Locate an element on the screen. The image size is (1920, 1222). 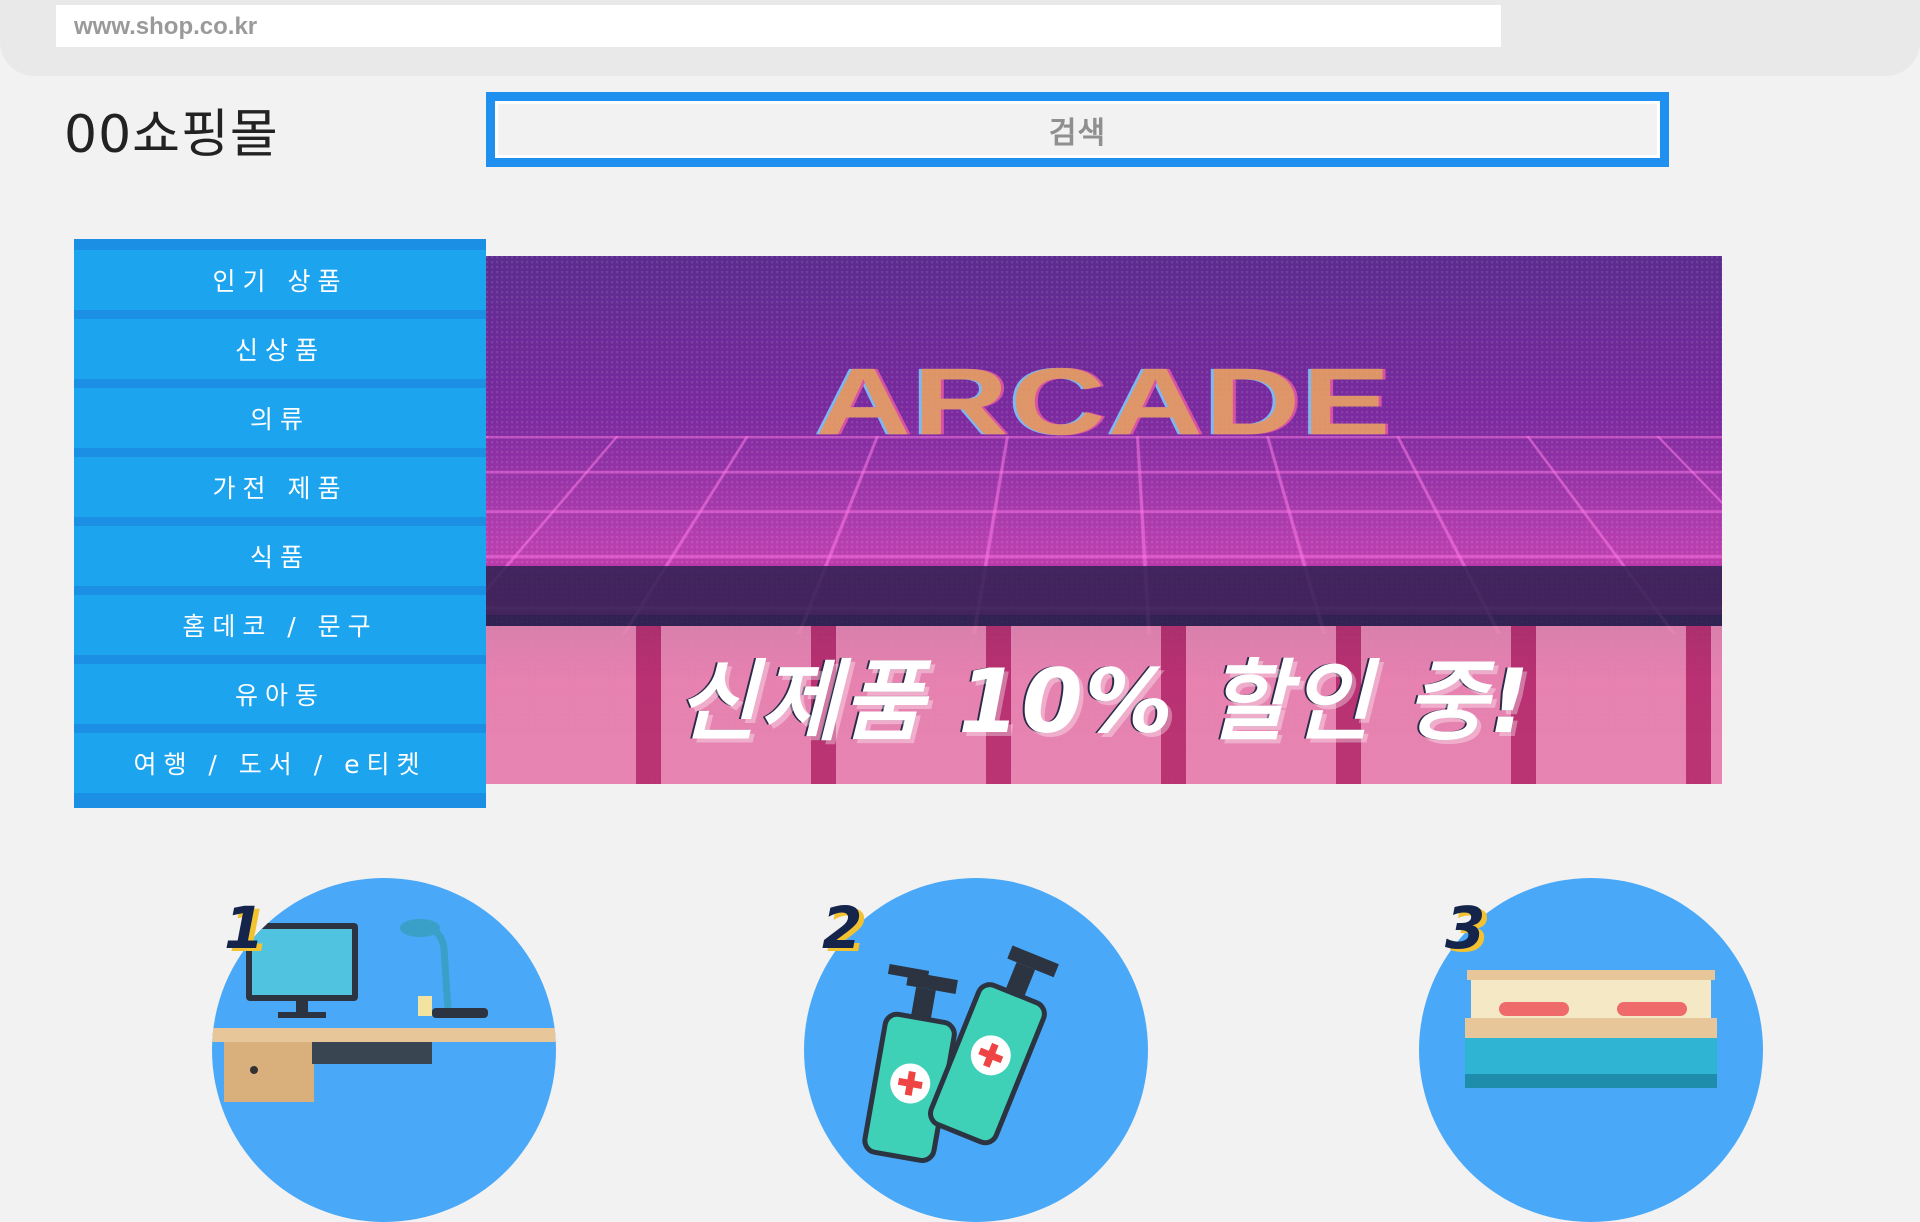
site-logo: 00쇼핑몰 is located at coordinates (171, 129).